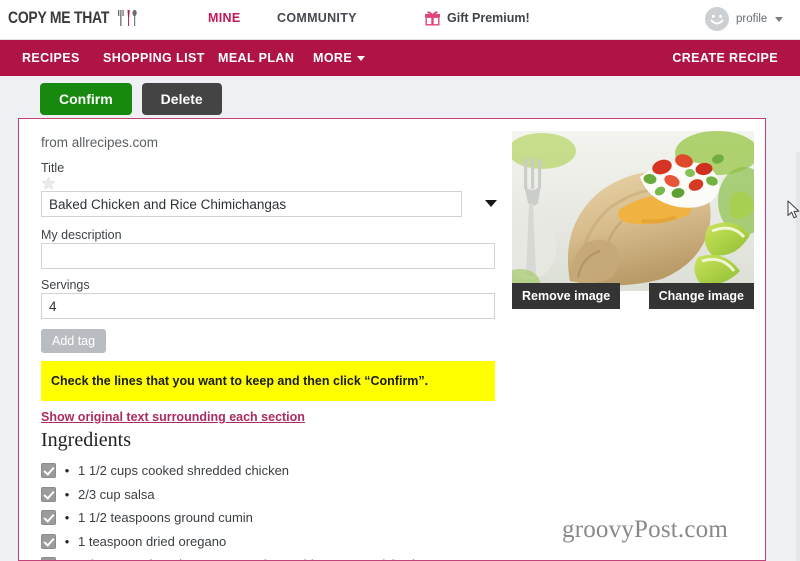 The height and width of the screenshot is (561, 800). Describe the element at coordinates (268, 256) in the screenshot. I see `description-input` at that location.